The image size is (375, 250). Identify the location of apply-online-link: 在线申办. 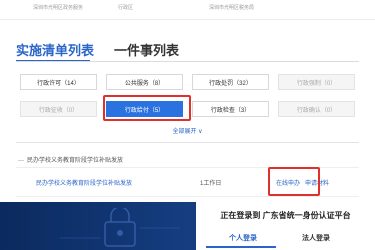
(288, 182).